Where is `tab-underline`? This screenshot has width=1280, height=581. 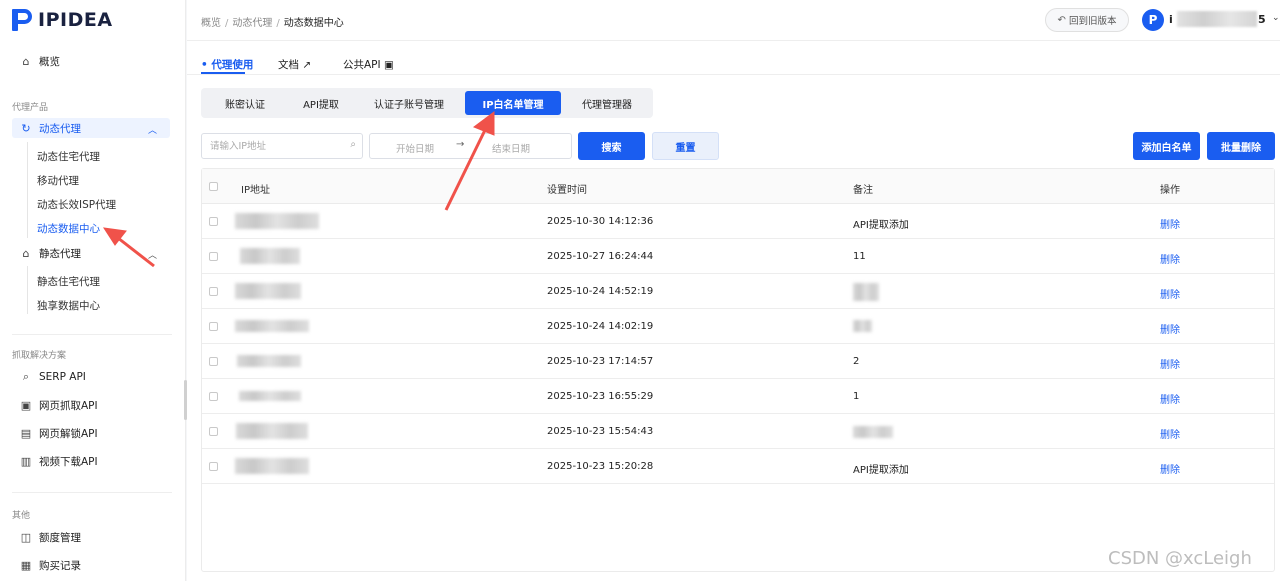 tab-underline is located at coordinates (223, 73).